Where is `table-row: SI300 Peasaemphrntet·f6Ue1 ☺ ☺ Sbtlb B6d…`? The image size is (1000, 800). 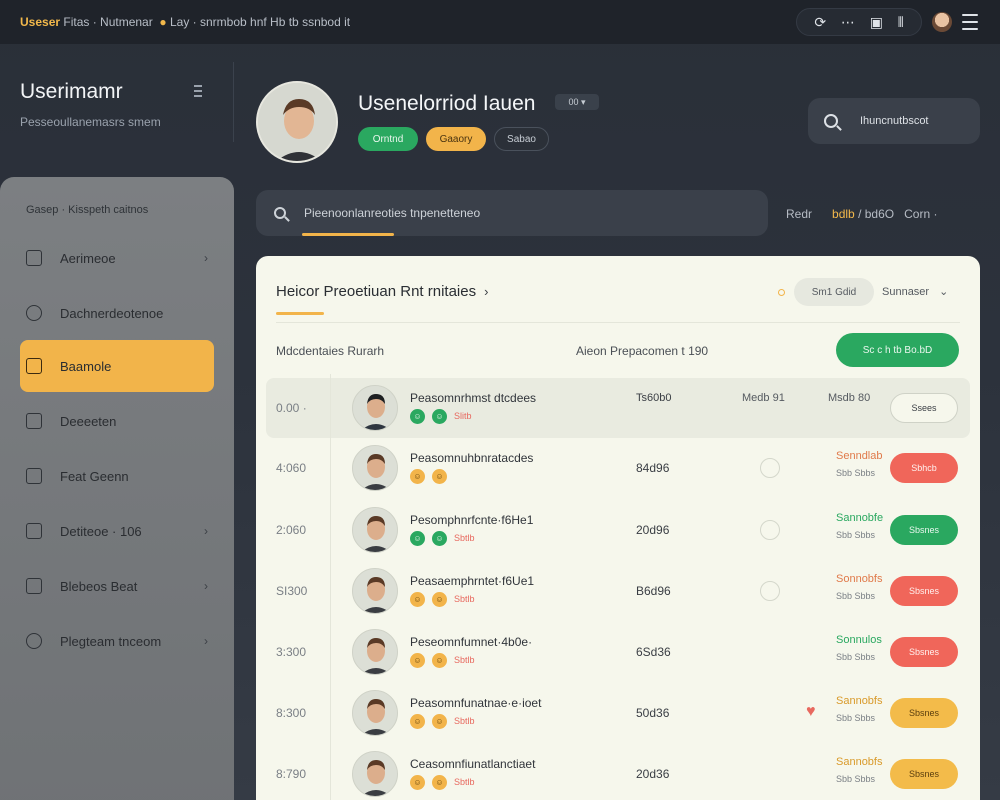 table-row: SI300 Peasaemphrntet·f6Ue1 ☺ ☺ Sbtlb B6d… is located at coordinates (618, 591).